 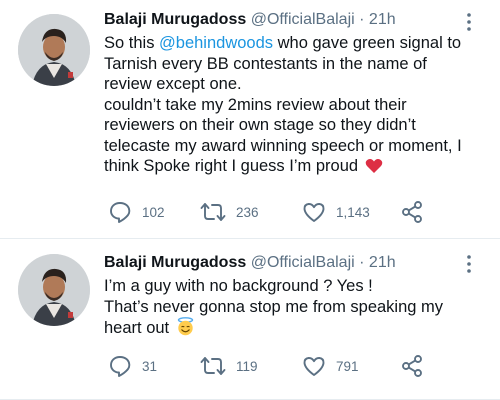 What do you see at coordinates (294, 366) in the screenshot?
I see `tweet-actions: 31 119 791` at bounding box center [294, 366].